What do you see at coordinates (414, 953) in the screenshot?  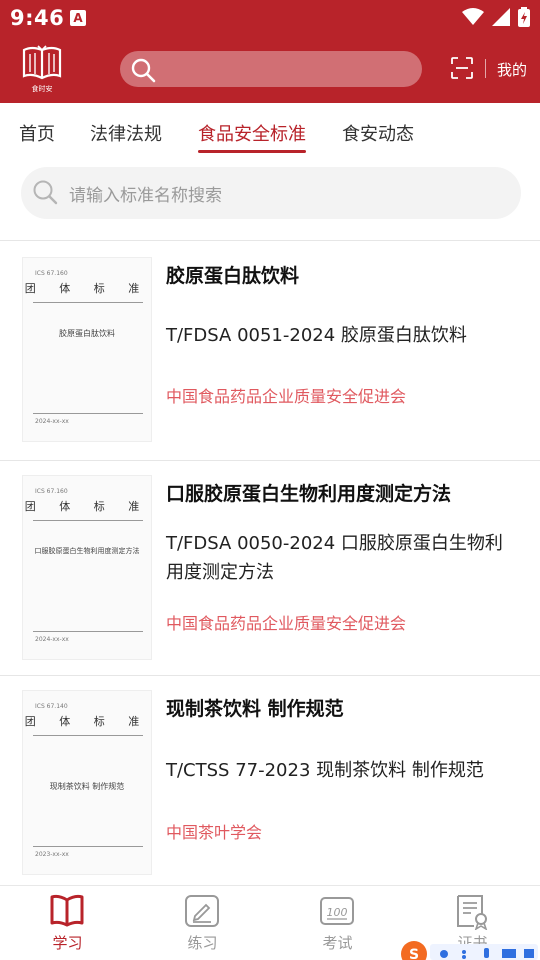 I see `svg-text: S` at bounding box center [414, 953].